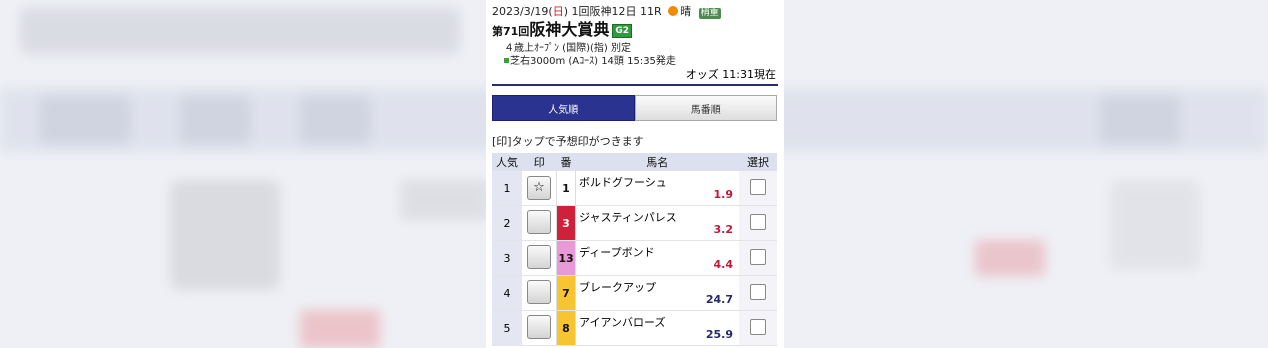 This screenshot has width=1268, height=348. Describe the element at coordinates (705, 108) in the screenshot. I see `tab-horse-number: 馬番順` at that location.